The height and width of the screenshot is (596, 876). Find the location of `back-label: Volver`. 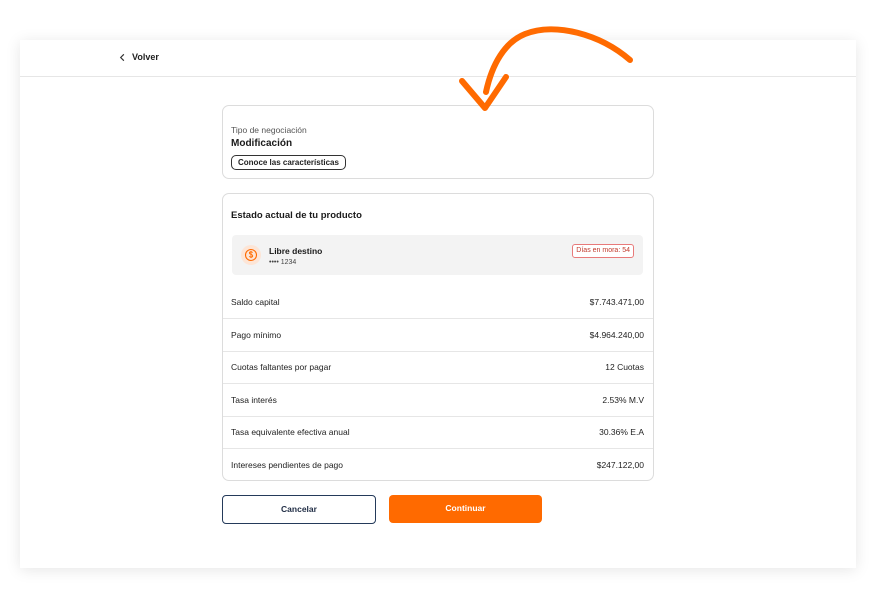

back-label: Volver is located at coordinates (145, 57).